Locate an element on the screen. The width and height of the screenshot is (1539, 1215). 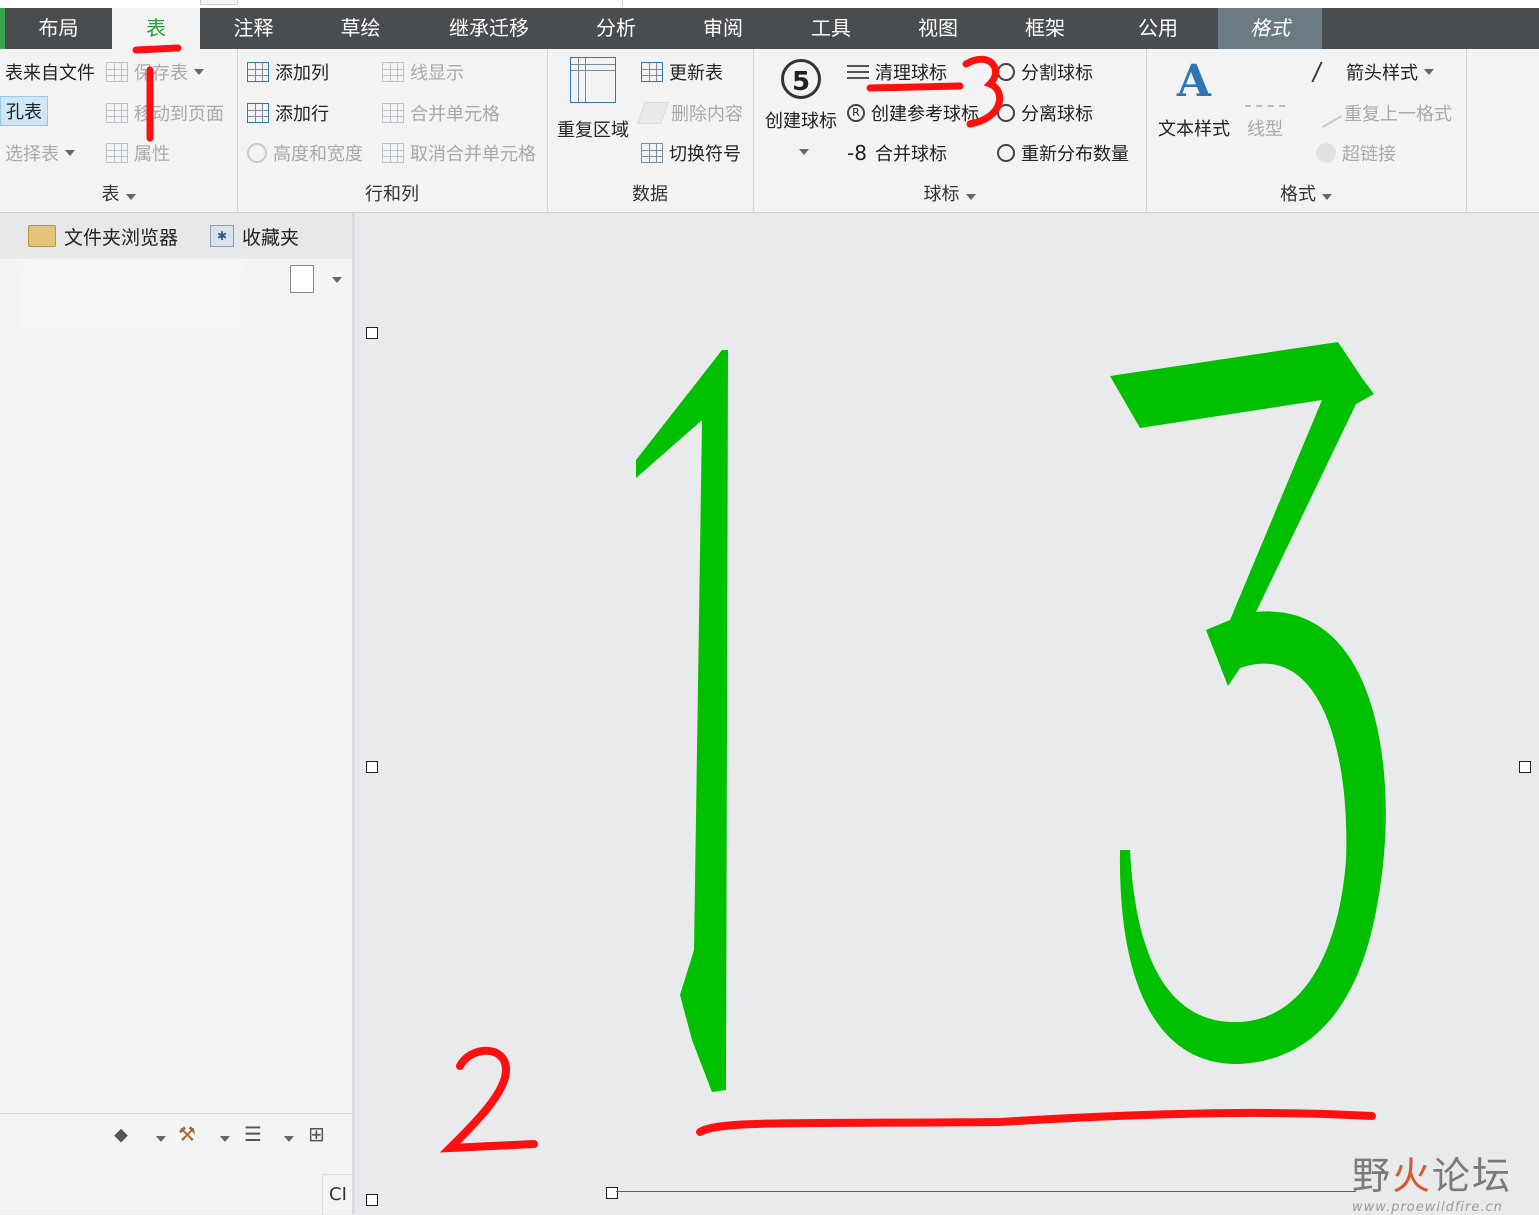
balloon-digit-one is located at coordinates (682, 721).